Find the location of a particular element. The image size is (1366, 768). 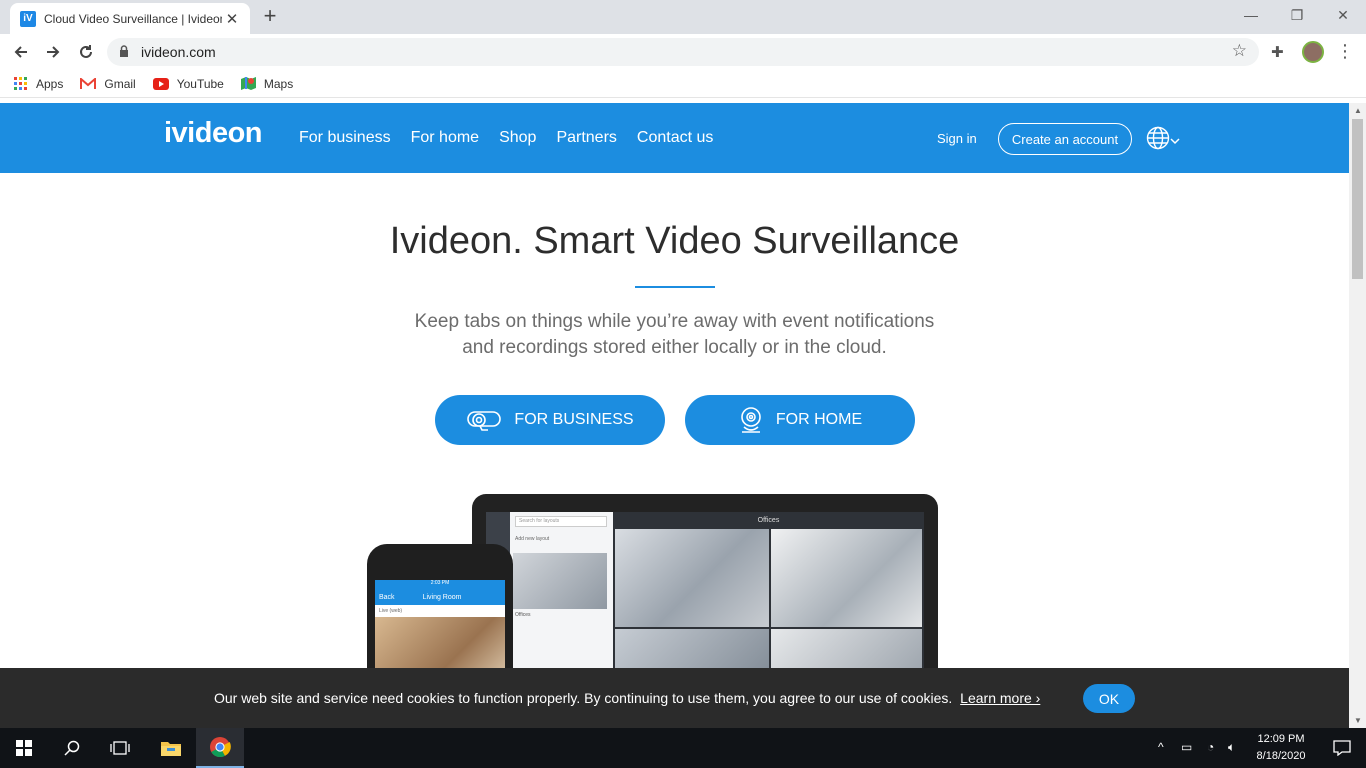

hero-divider is located at coordinates (675, 287).